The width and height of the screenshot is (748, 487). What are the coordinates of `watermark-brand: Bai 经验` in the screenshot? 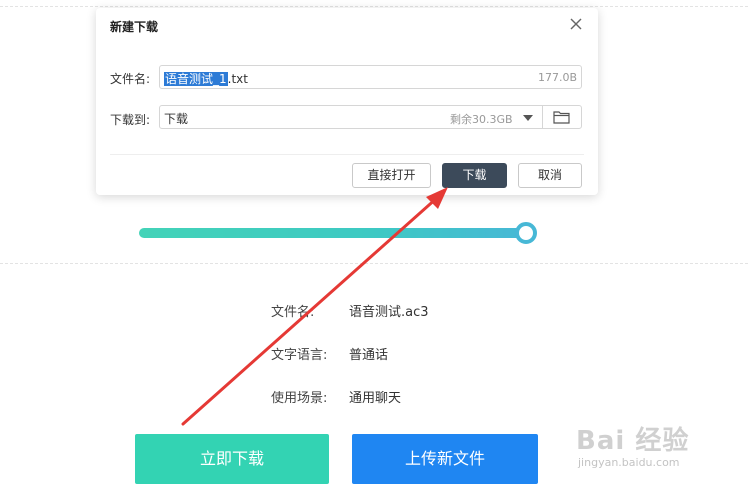 It's located at (633, 441).